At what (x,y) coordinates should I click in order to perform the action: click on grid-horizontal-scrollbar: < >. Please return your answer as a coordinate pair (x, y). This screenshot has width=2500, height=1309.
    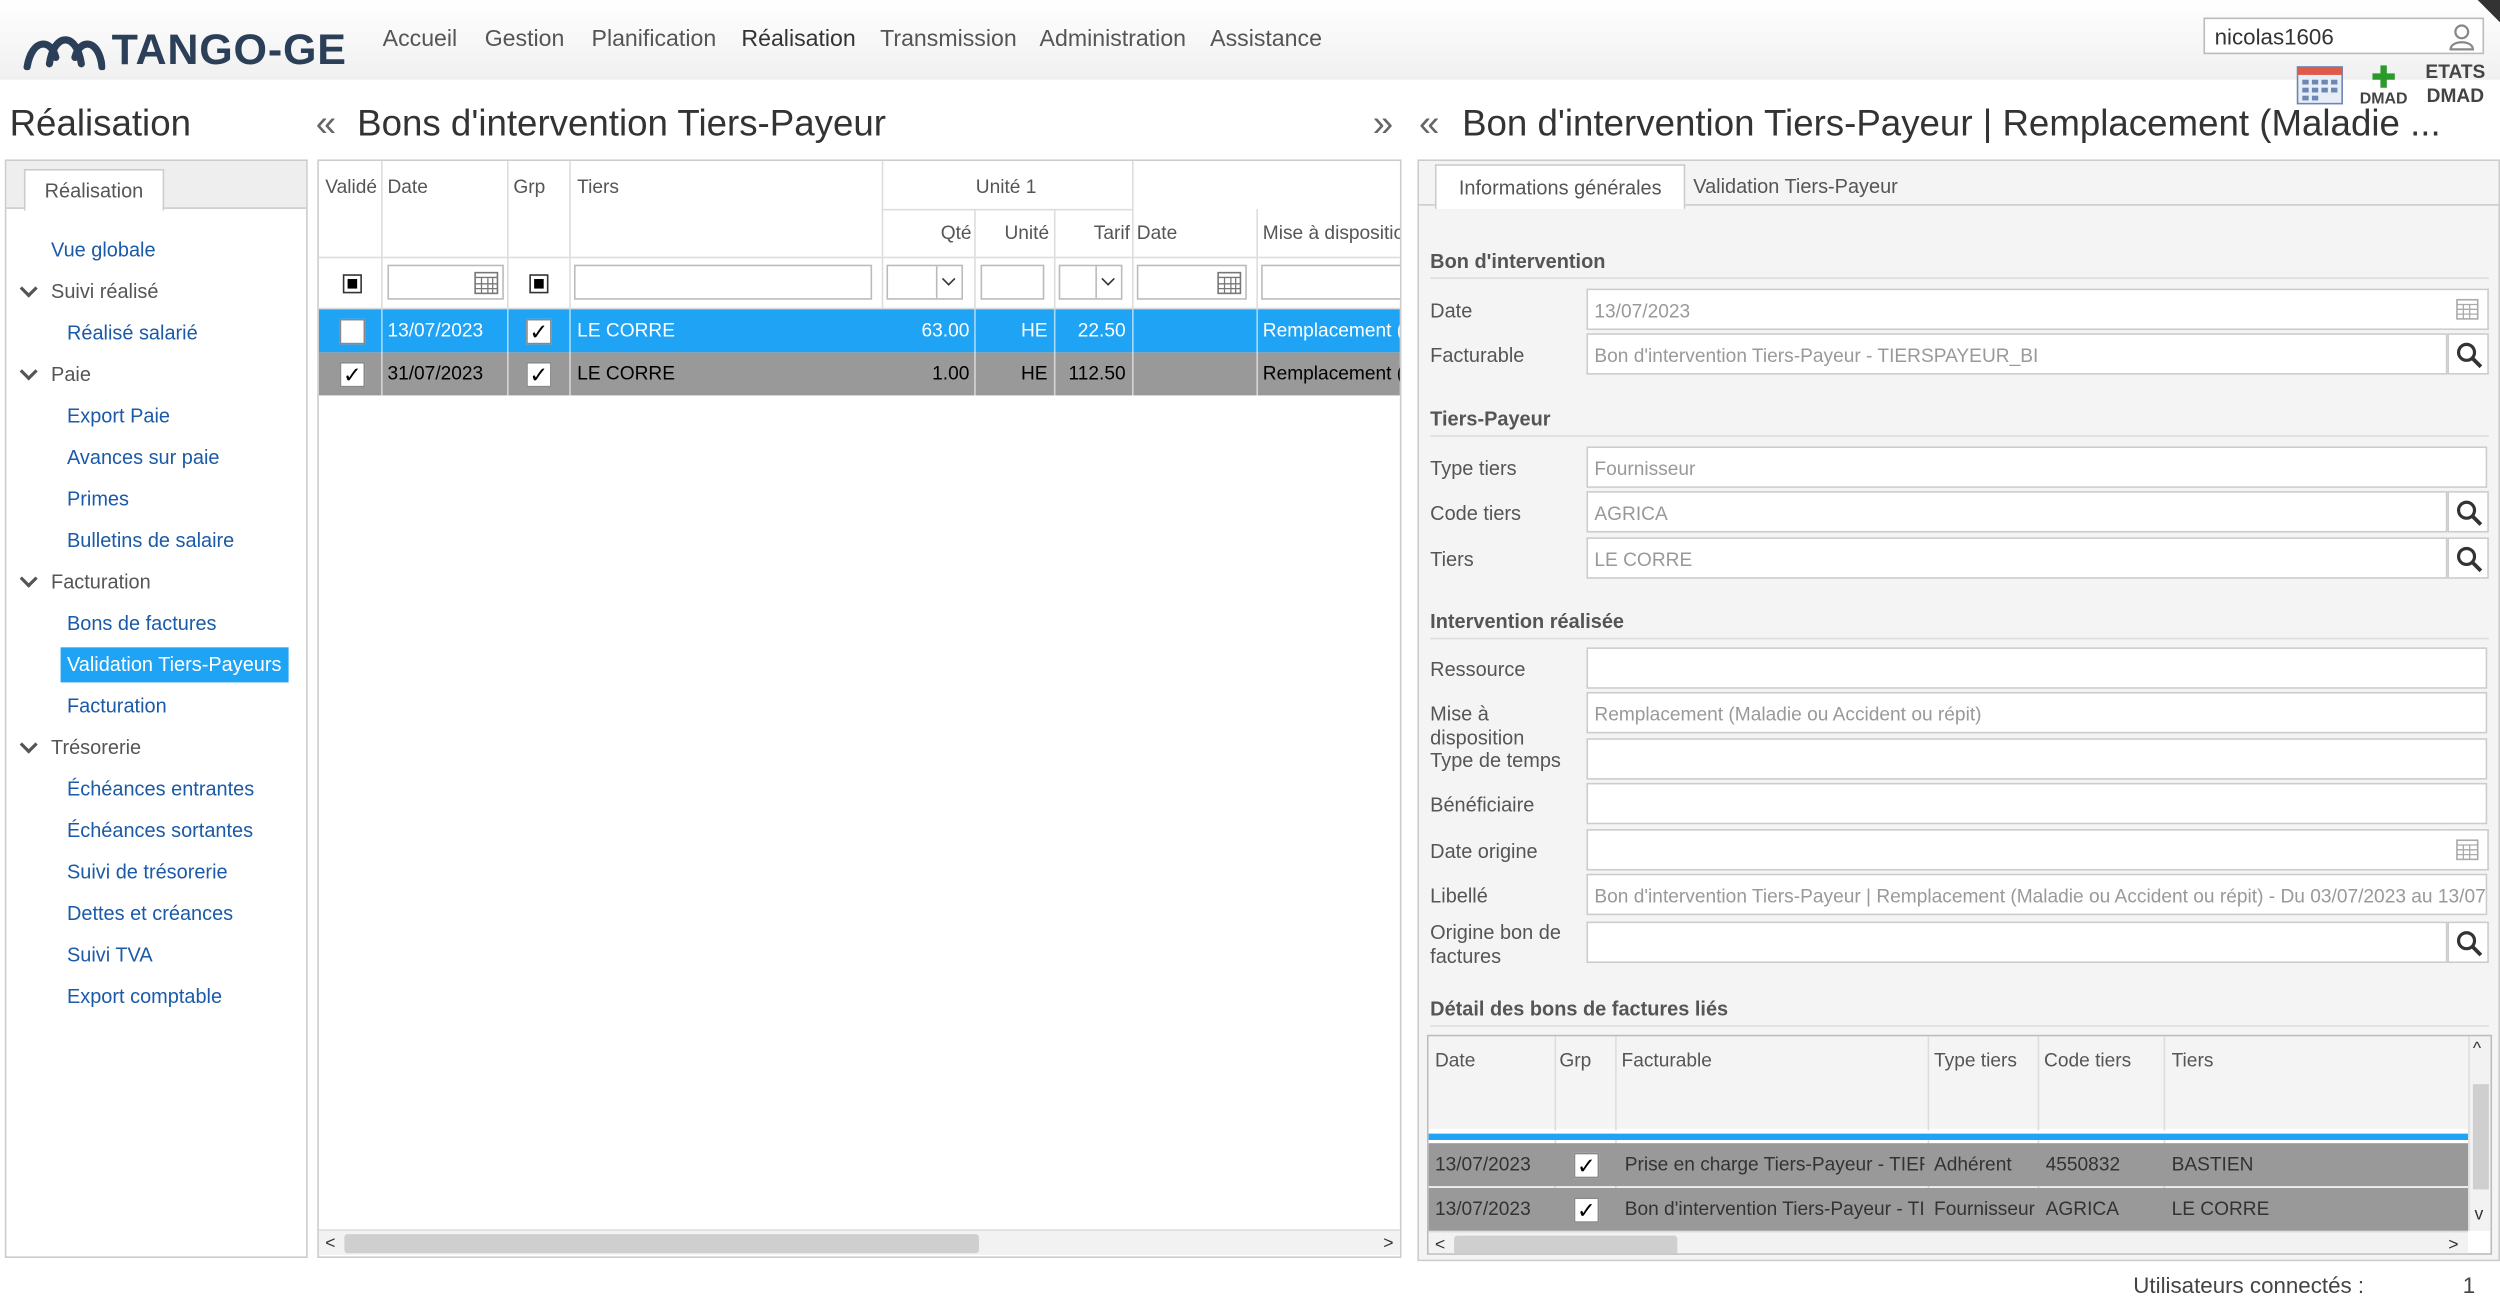
    Looking at the image, I should click on (859, 1243).